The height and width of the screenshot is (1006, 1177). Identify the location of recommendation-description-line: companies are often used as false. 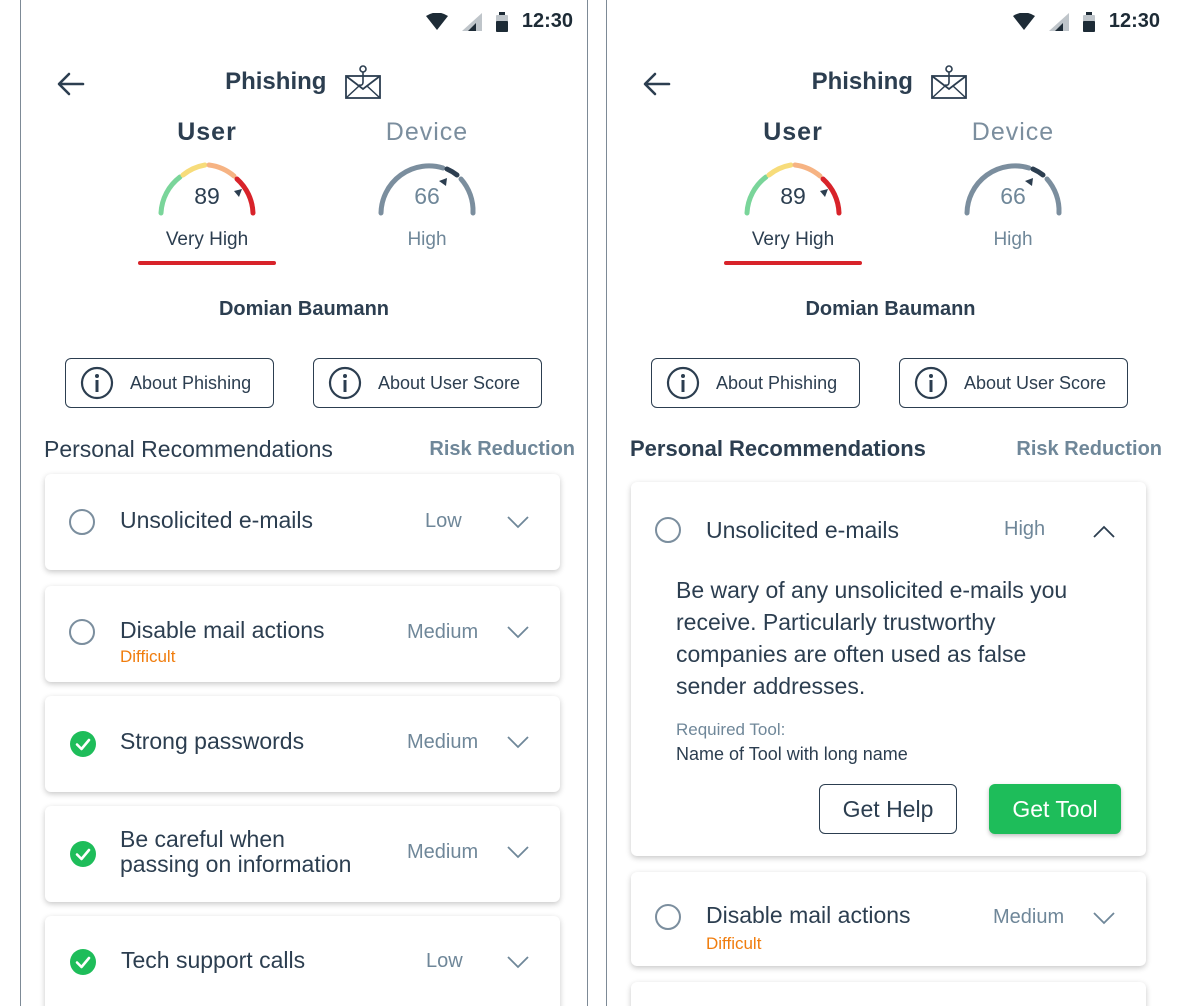
(851, 654).